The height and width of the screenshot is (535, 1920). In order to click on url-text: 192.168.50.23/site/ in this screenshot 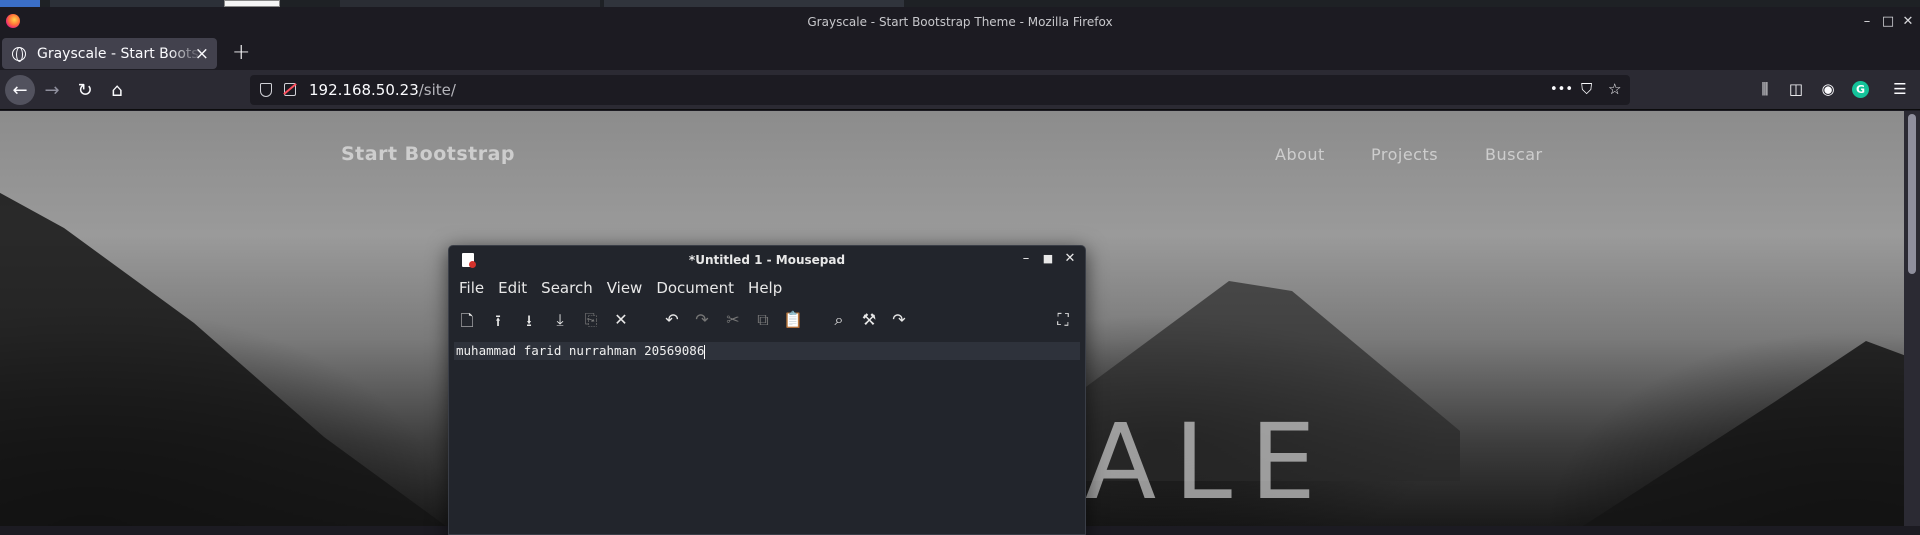, I will do `click(382, 90)`.